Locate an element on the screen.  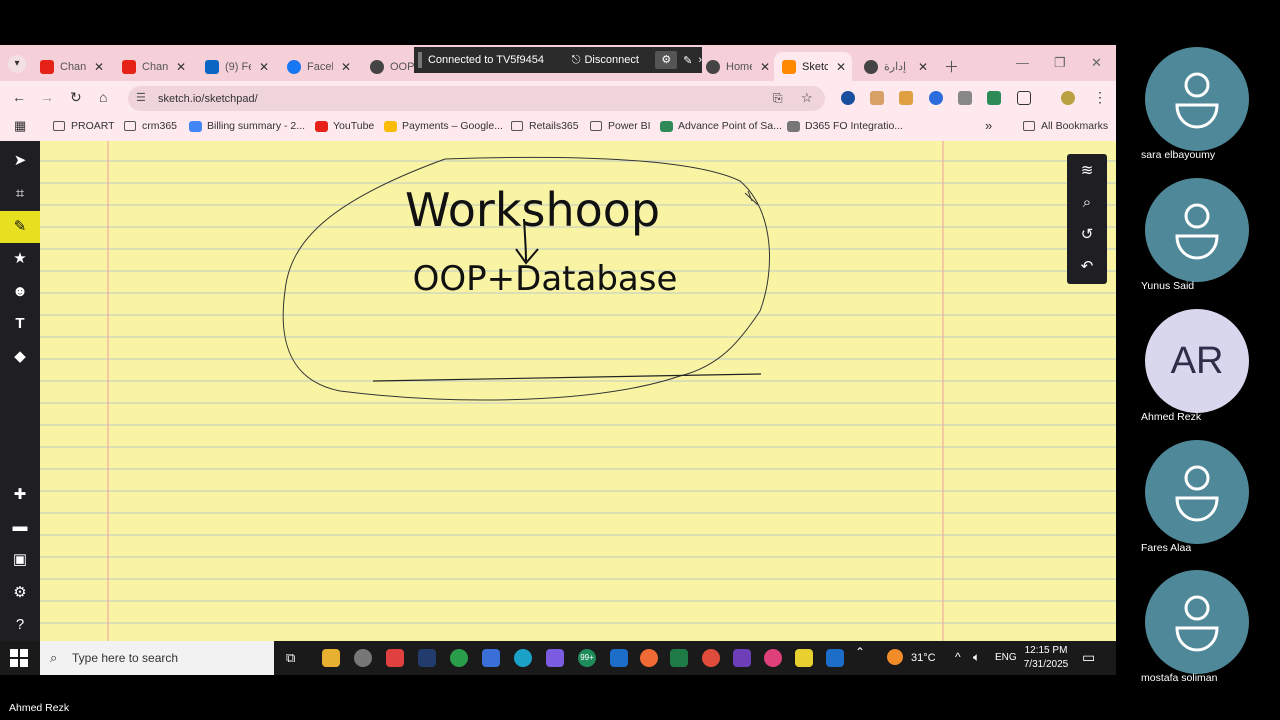
edge-icon is located at coordinates (523, 658).